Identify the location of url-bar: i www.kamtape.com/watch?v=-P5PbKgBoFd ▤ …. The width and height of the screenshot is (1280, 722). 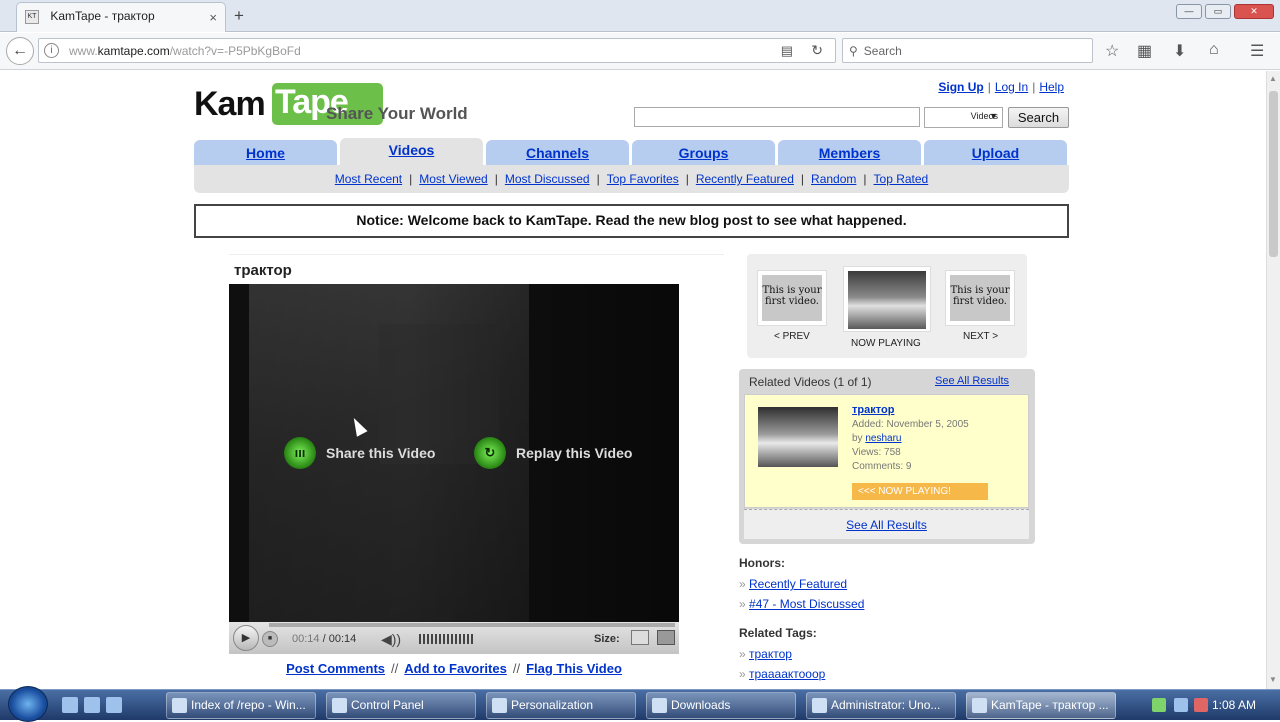
(437, 50).